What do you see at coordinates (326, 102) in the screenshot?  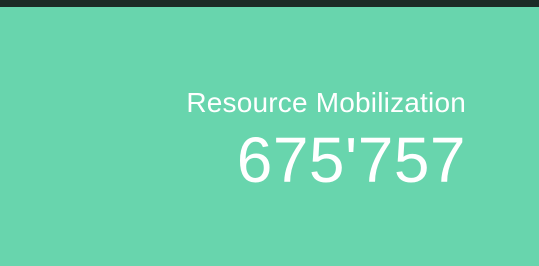 I see `stat-label: Resource Mobilization` at bounding box center [326, 102].